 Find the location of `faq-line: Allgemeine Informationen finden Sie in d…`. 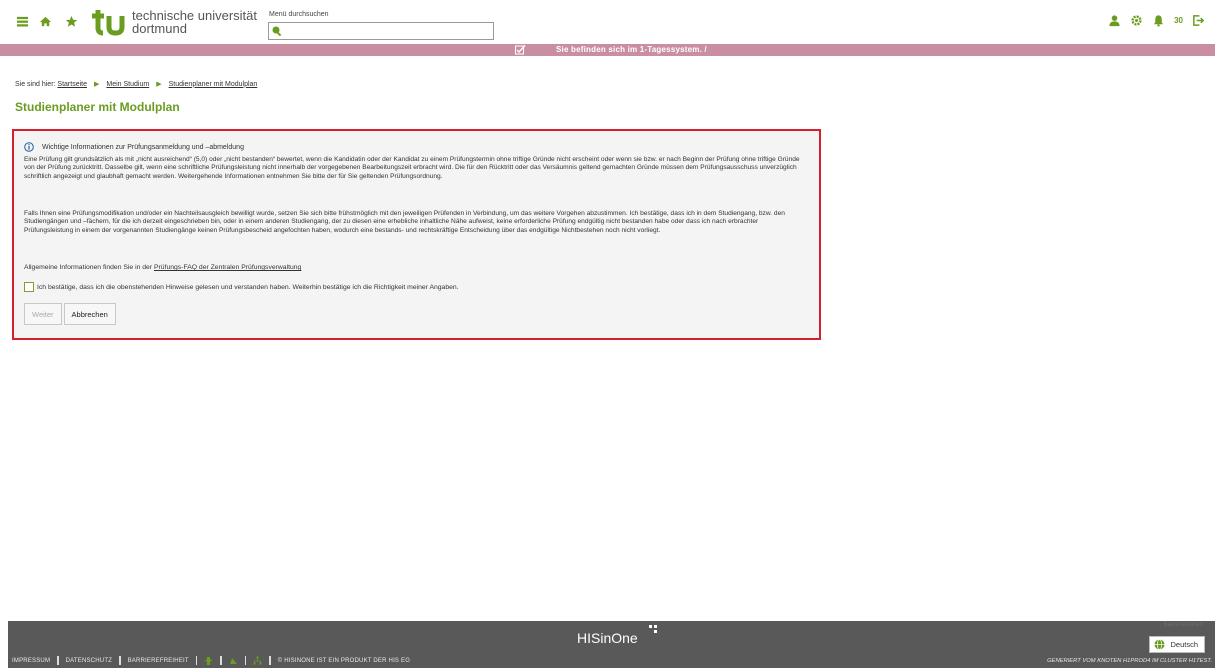

faq-line: Allgemeine Informationen finden Sie in d… is located at coordinates (162, 267).